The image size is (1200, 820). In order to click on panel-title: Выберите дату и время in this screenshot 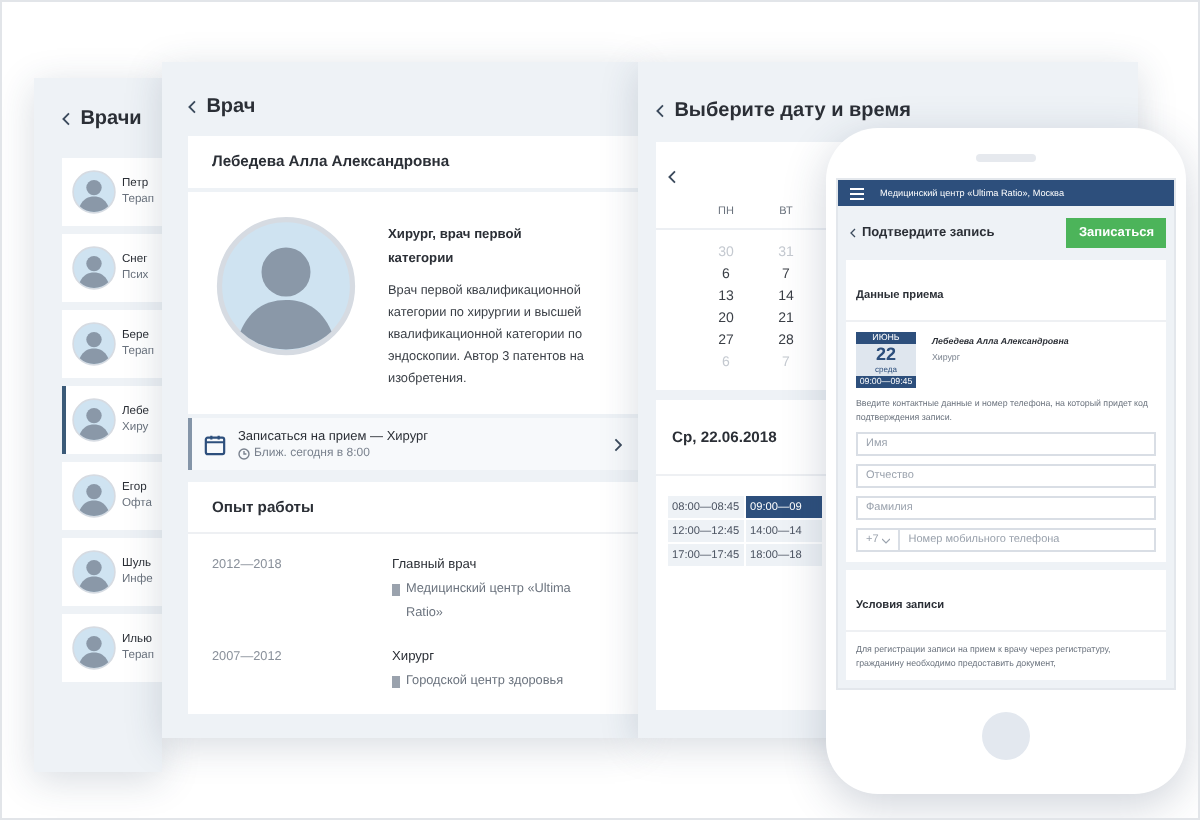, I will do `click(792, 110)`.